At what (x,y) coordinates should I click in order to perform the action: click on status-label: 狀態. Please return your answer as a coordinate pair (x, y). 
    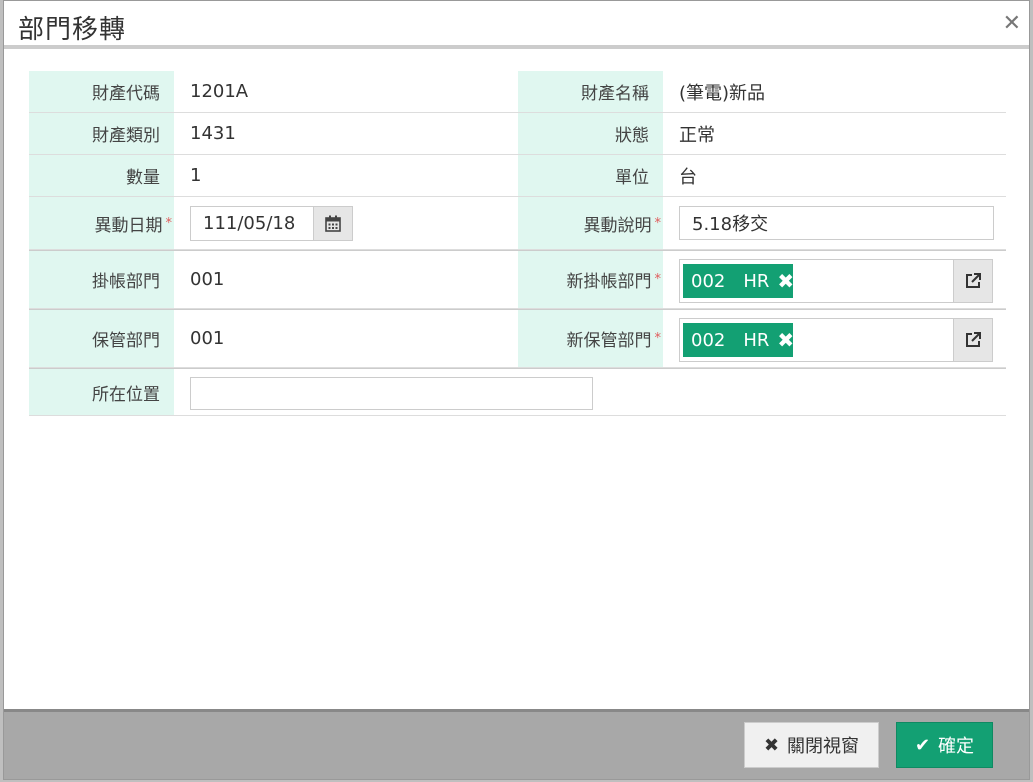
    Looking at the image, I should click on (590, 133).